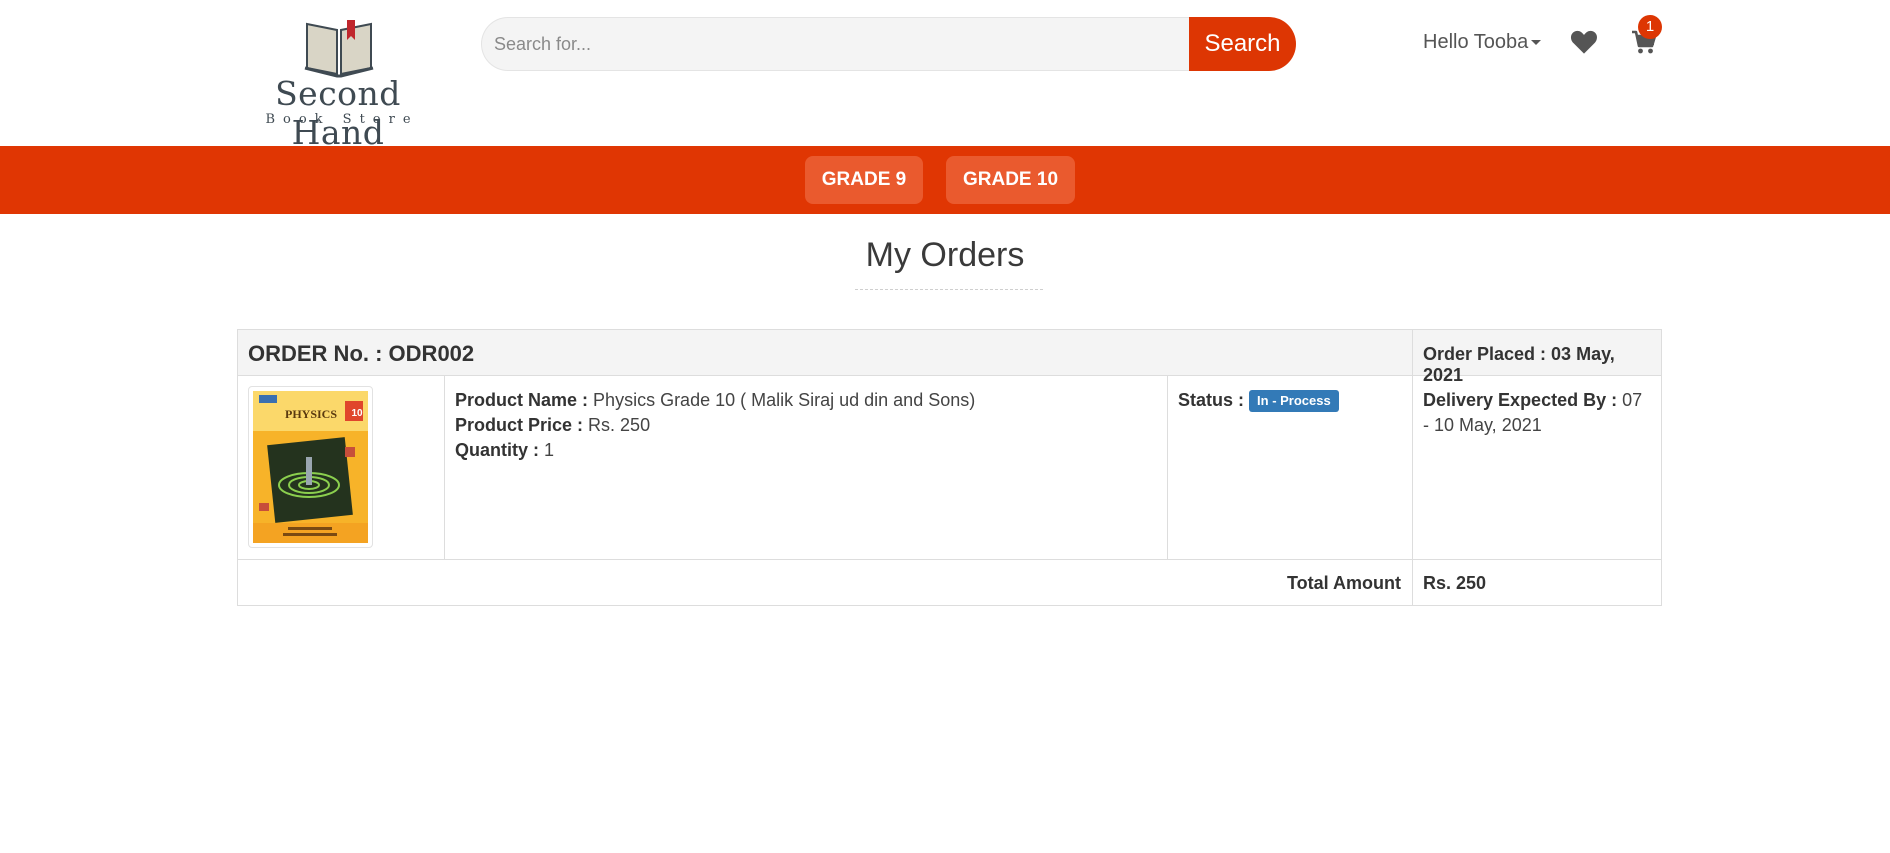 This screenshot has height=853, width=1890. I want to click on search-bar: Search, so click(888, 44).